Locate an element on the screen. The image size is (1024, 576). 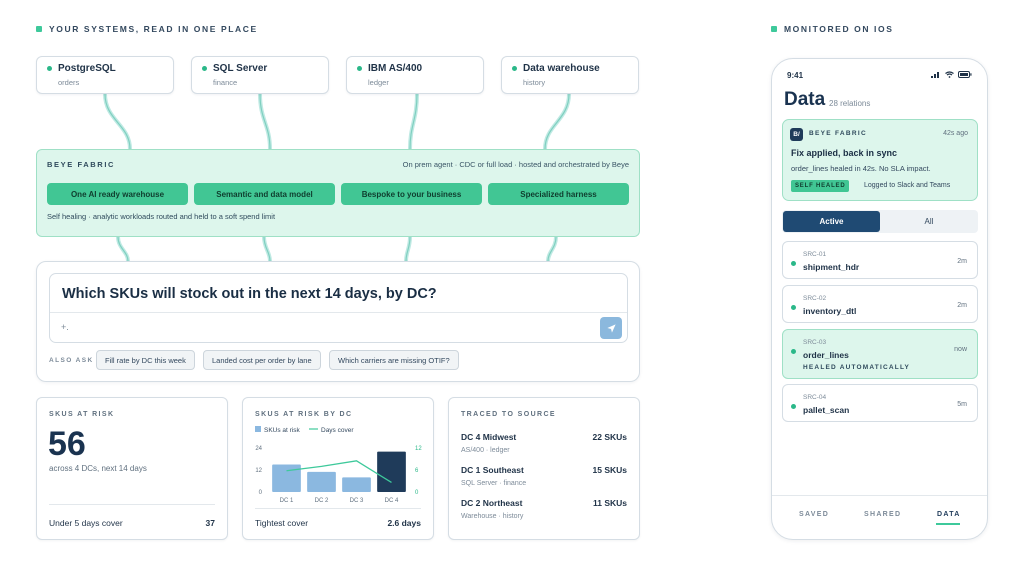
relation-name: shipment_hdr is located at coordinates (831, 267).